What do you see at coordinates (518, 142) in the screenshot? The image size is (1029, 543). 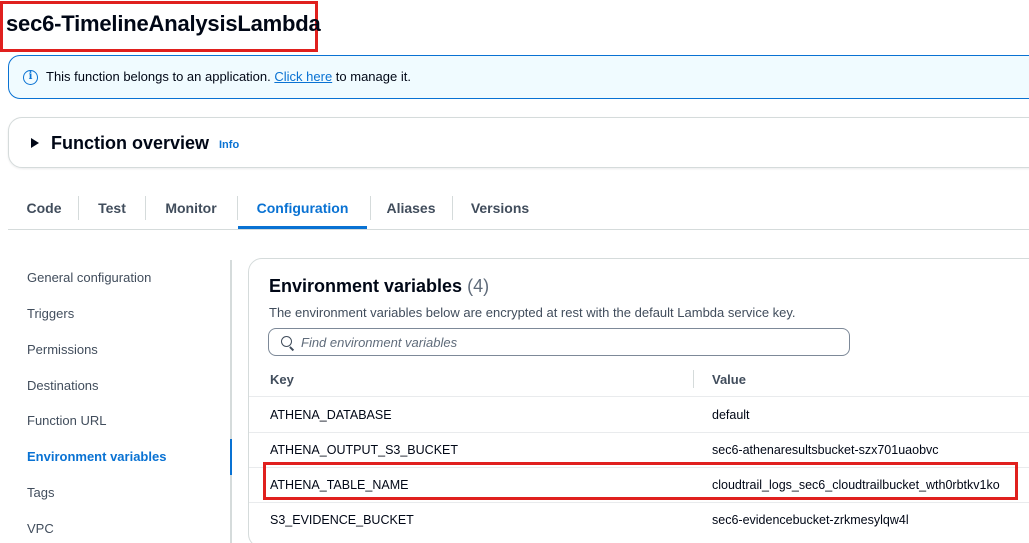 I see `function-overview-panel: Function overview Info` at bounding box center [518, 142].